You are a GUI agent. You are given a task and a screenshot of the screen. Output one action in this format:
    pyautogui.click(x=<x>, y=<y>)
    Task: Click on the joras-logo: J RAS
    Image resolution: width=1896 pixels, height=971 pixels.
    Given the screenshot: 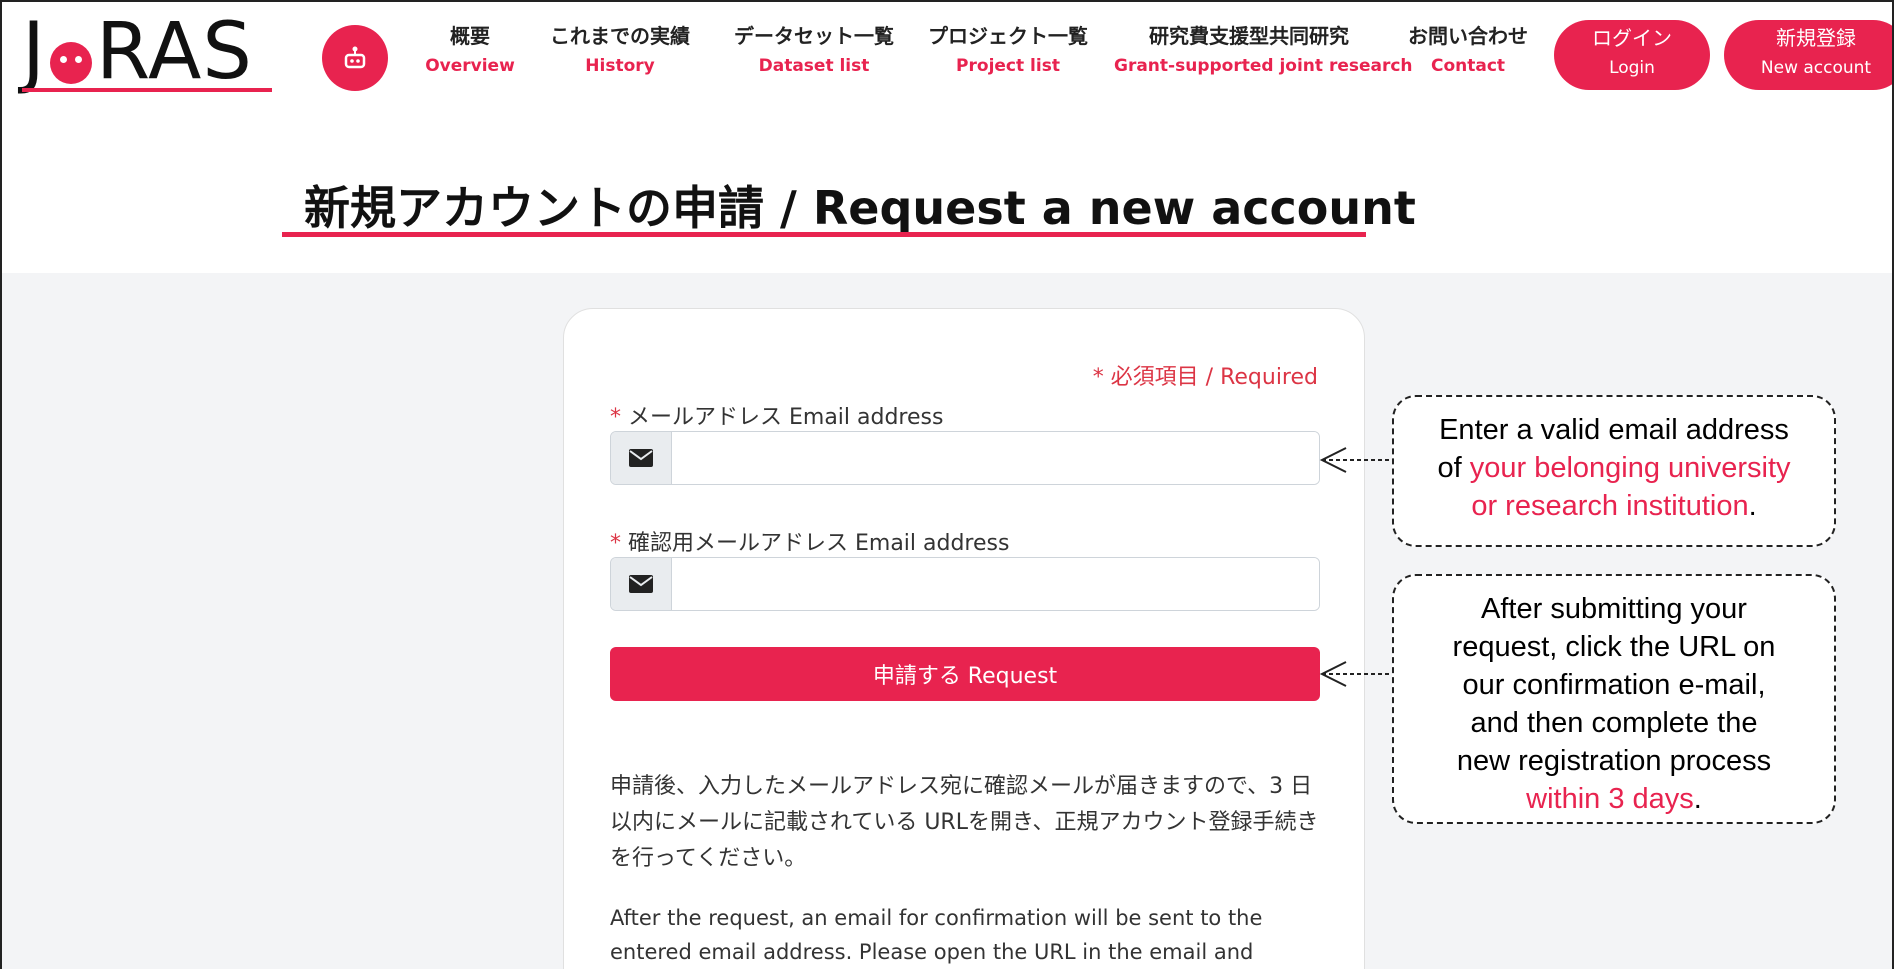 What is the action you would take?
    pyautogui.click(x=147, y=52)
    